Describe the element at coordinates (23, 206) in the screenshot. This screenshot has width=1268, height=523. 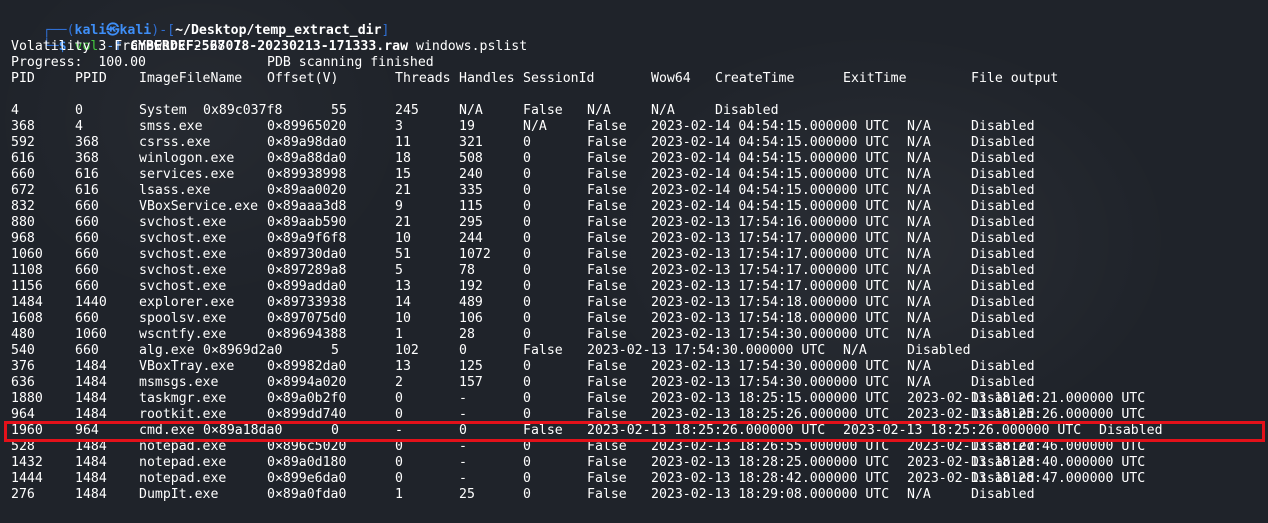
I see `cell-pid: 832` at that location.